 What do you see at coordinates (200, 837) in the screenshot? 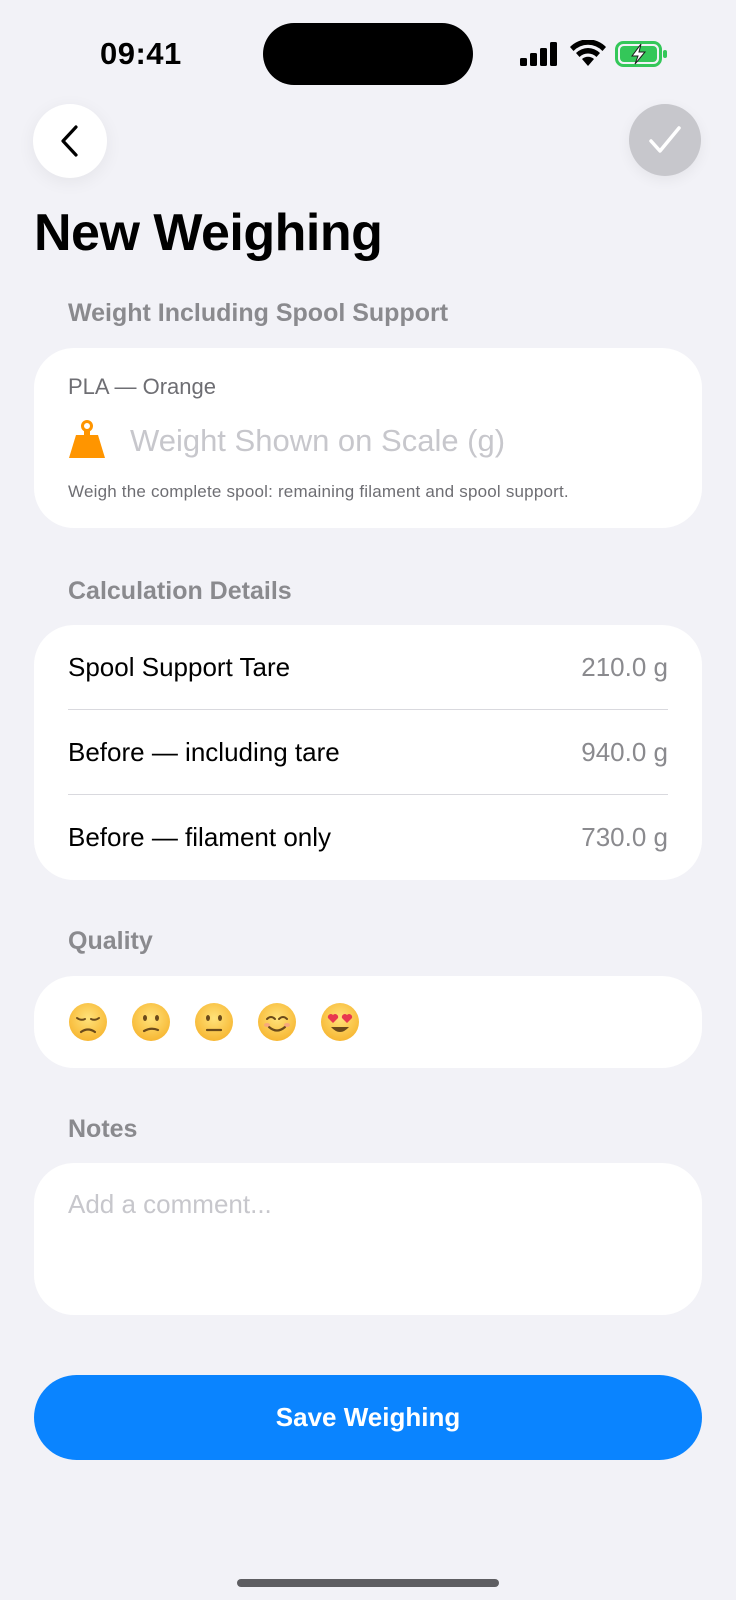
I see `detail-label: Before — filament only` at bounding box center [200, 837].